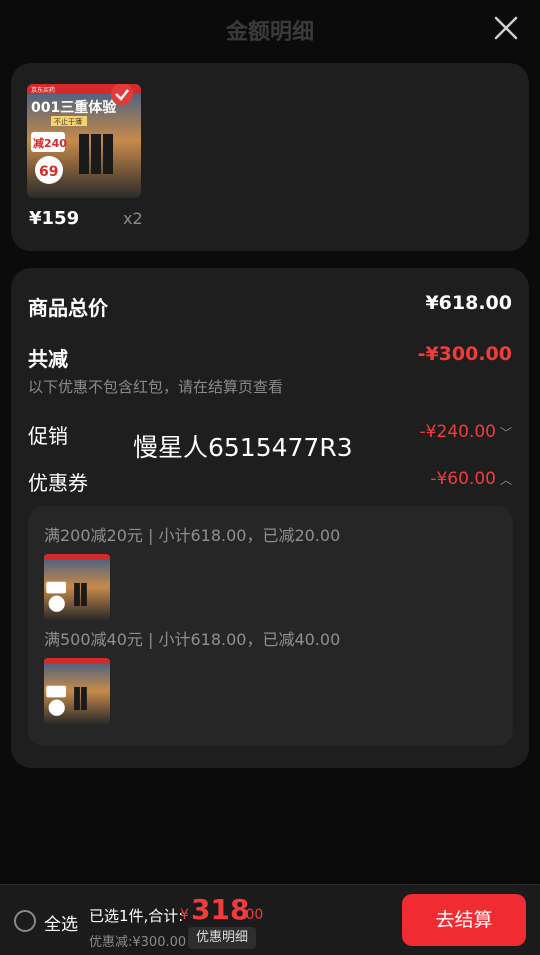 This screenshot has width=540, height=955. Describe the element at coordinates (505, 480) in the screenshot. I see `chevron-up-icon: ︿` at that location.